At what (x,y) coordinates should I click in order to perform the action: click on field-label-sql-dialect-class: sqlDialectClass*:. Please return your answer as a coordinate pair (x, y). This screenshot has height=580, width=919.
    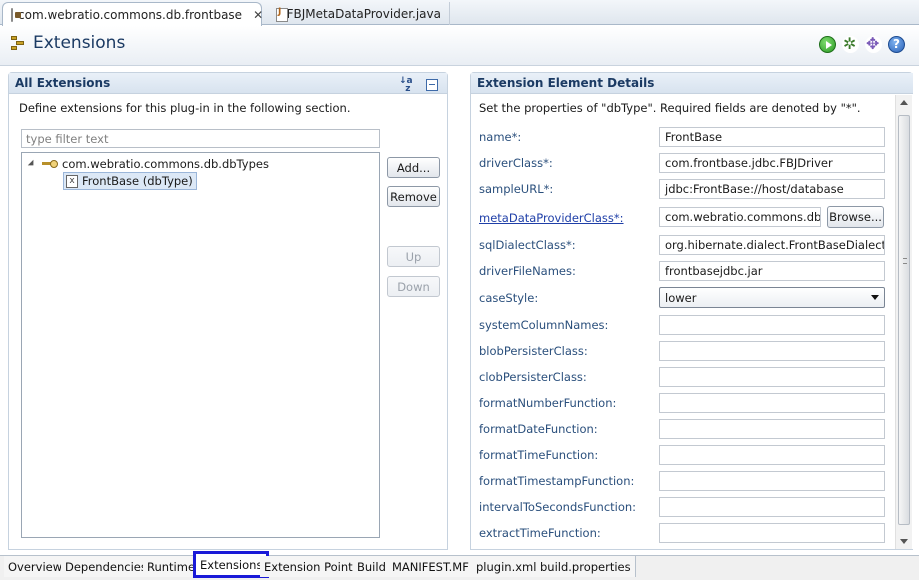
    Looking at the image, I should click on (527, 245).